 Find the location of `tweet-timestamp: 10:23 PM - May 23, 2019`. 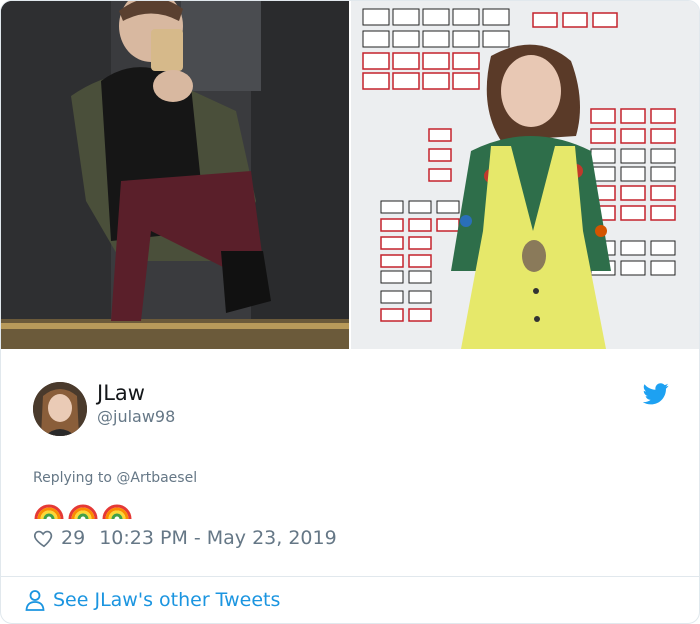

tweet-timestamp: 10:23 PM - May 23, 2019 is located at coordinates (218, 538).